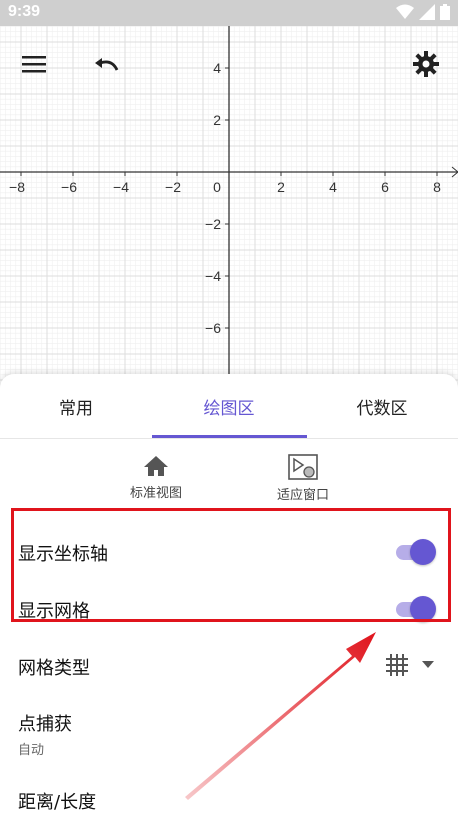 The image size is (458, 820). I want to click on y-tick-label: −6, so click(213, 328).